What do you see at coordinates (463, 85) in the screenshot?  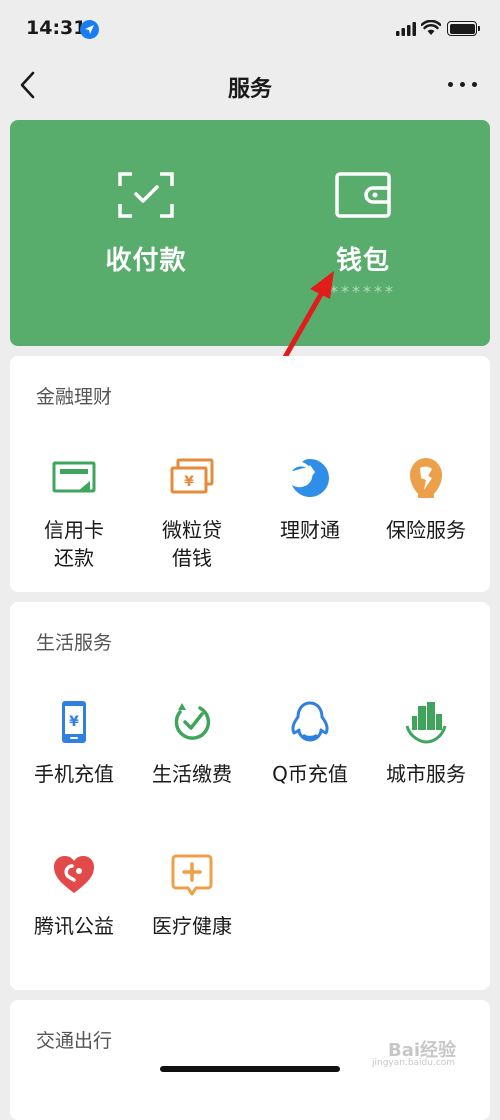 I see `more-dots-icon` at bounding box center [463, 85].